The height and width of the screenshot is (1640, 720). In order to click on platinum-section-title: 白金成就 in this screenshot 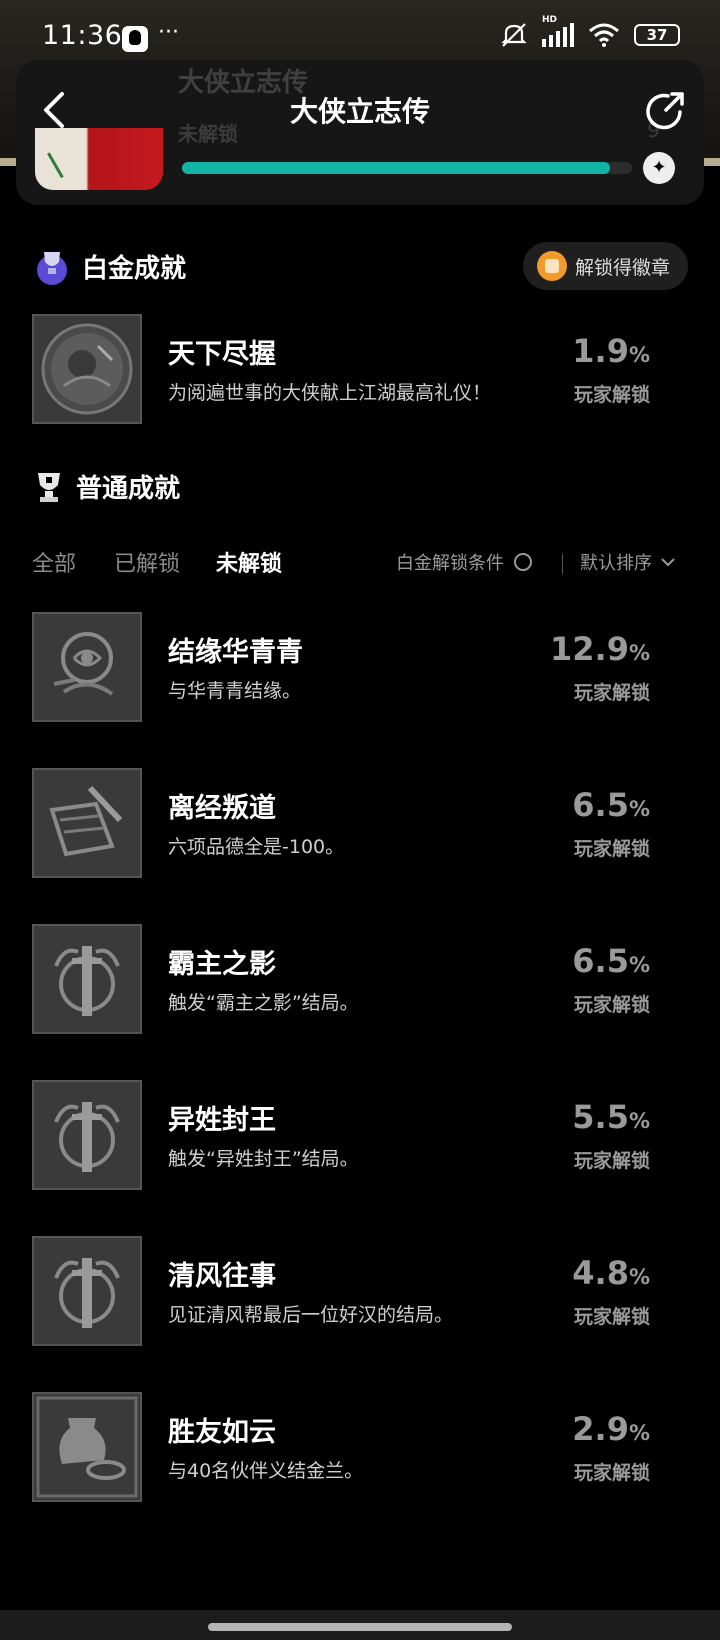, I will do `click(134, 268)`.